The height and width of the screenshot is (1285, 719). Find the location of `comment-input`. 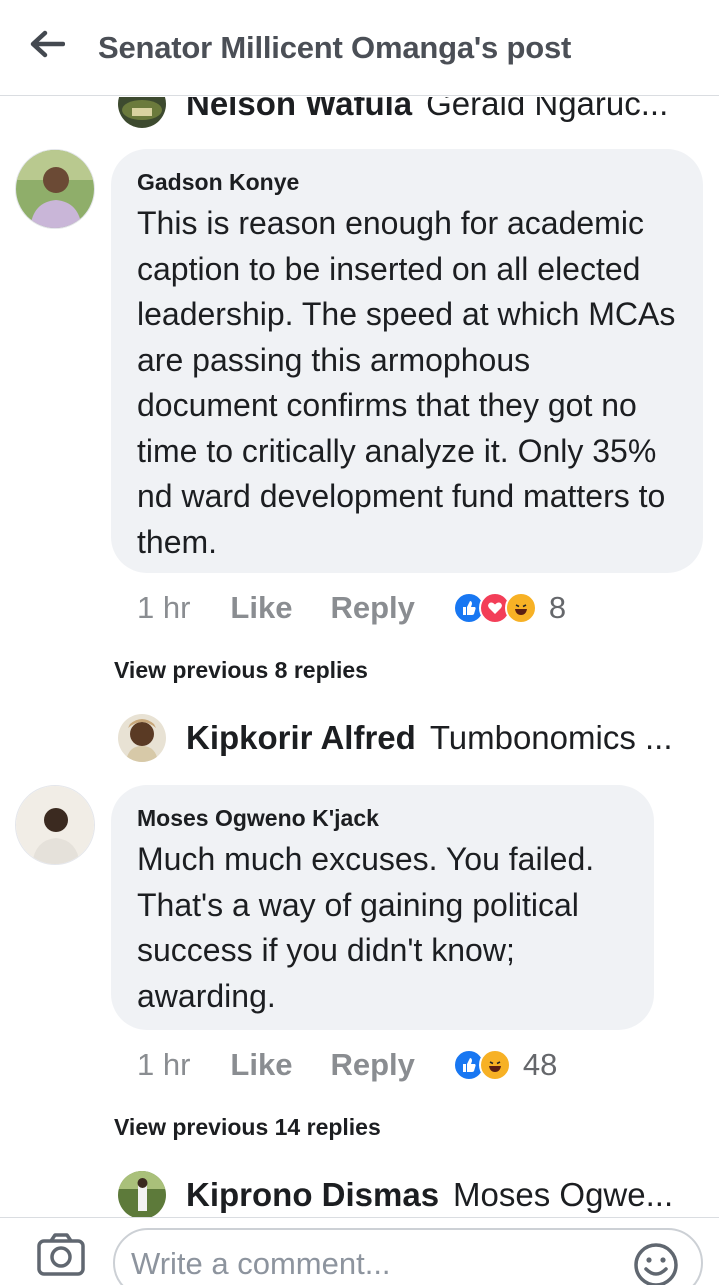

comment-input is located at coordinates (371, 1264).